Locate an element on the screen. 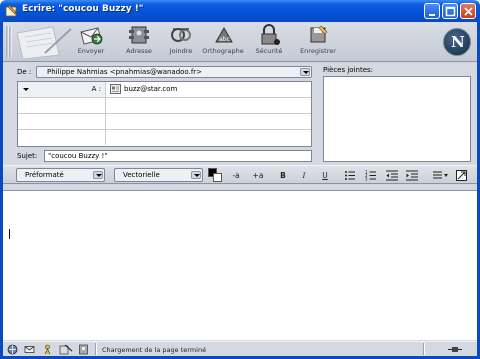 This screenshot has width=480, height=359. security-label: Sécurité is located at coordinates (269, 51).